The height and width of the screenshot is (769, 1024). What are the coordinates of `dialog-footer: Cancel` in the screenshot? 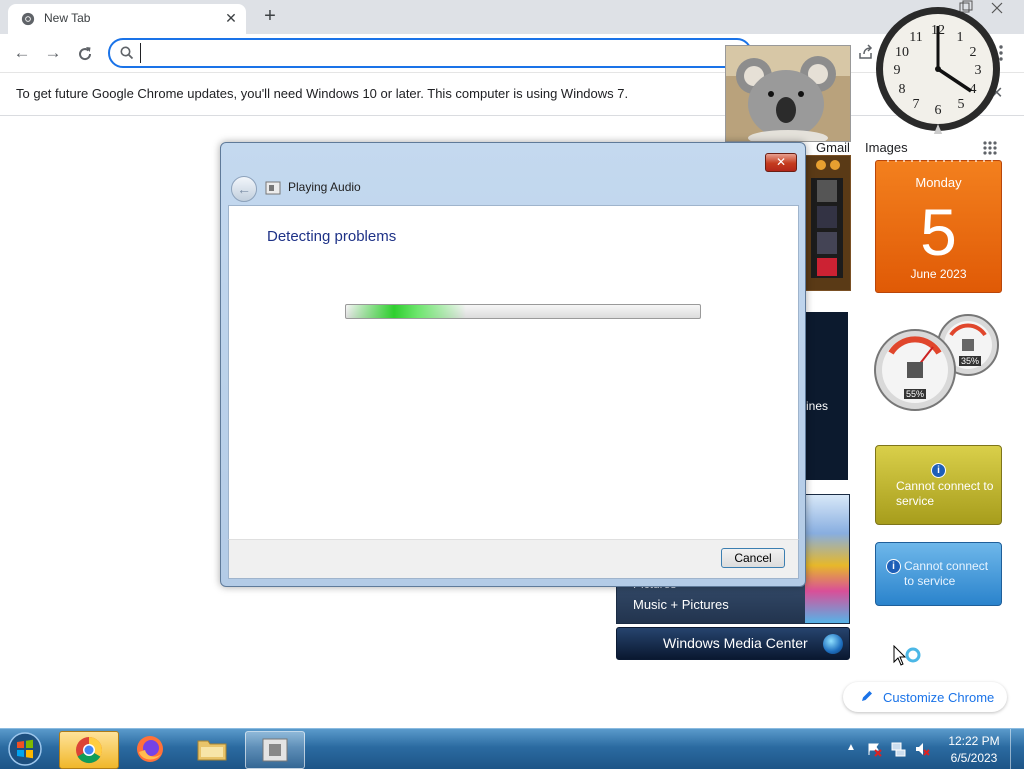 It's located at (513, 559).